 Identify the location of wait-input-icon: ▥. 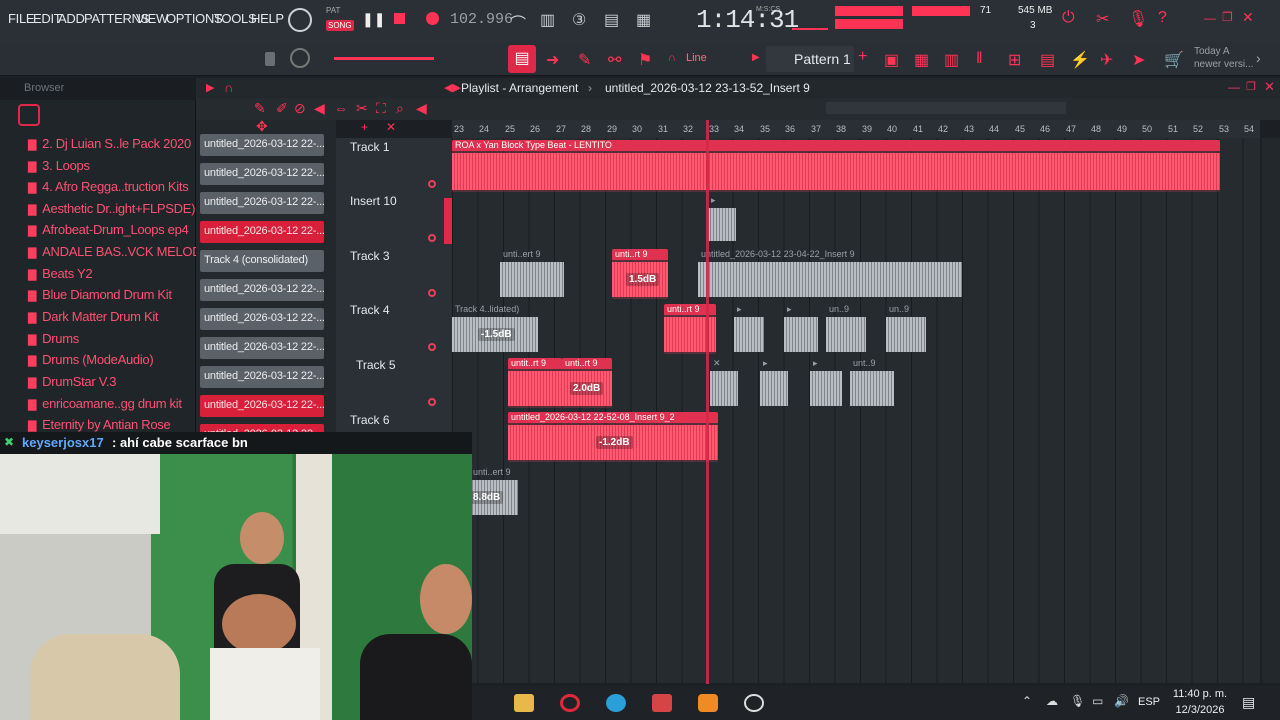
(547, 20).